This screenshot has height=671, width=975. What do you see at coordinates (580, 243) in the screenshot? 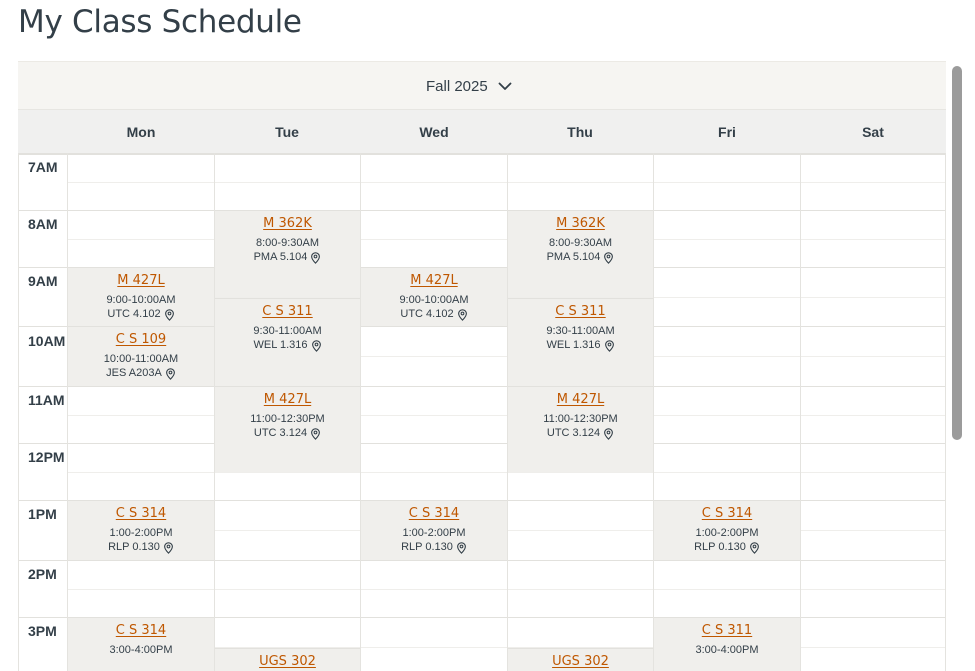
I see `event-time: 8:00-9:30AM` at bounding box center [580, 243].